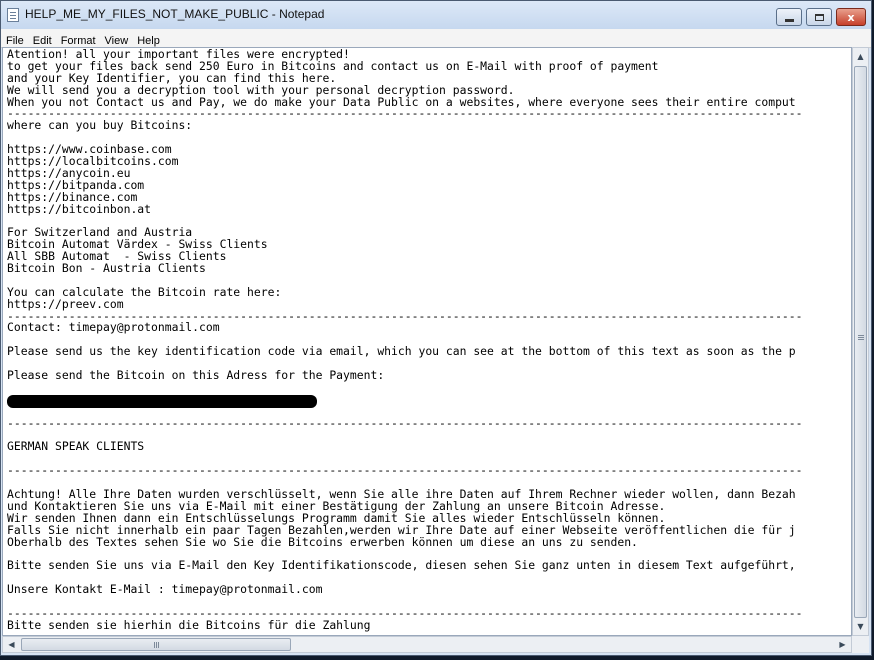  What do you see at coordinates (79, 208) in the screenshot?
I see `text-line: https://bitcoinbon.at` at bounding box center [79, 208].